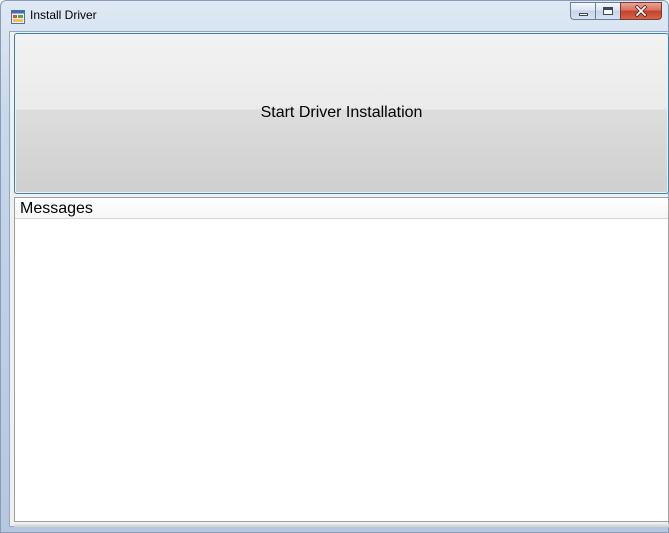  I want to click on close-button, so click(641, 11).